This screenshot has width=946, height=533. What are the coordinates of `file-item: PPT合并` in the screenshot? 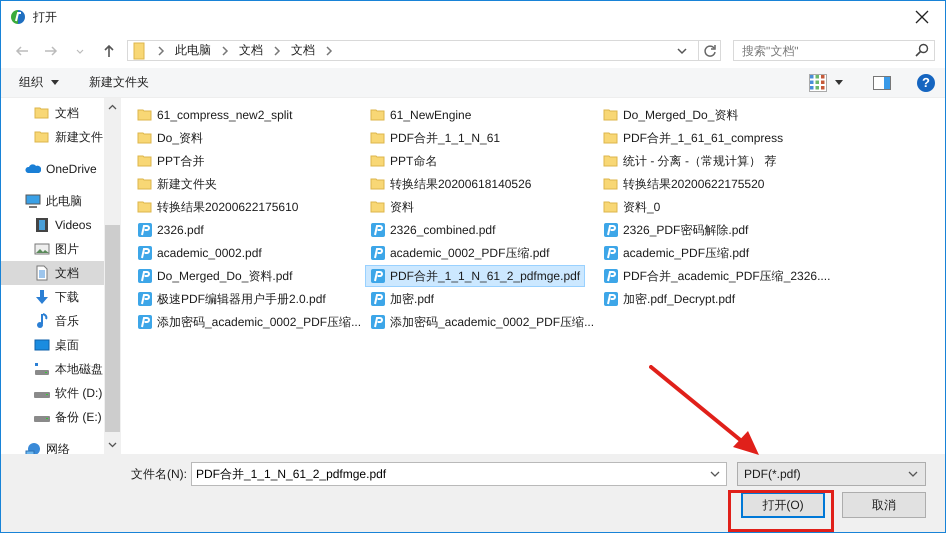 It's located at (171, 161).